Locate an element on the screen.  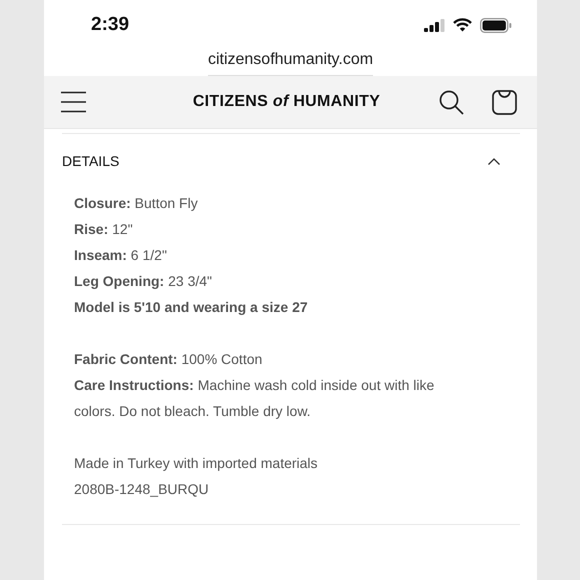
detail-text: Leg Opening: 23 3/4" is located at coordinates (144, 281).